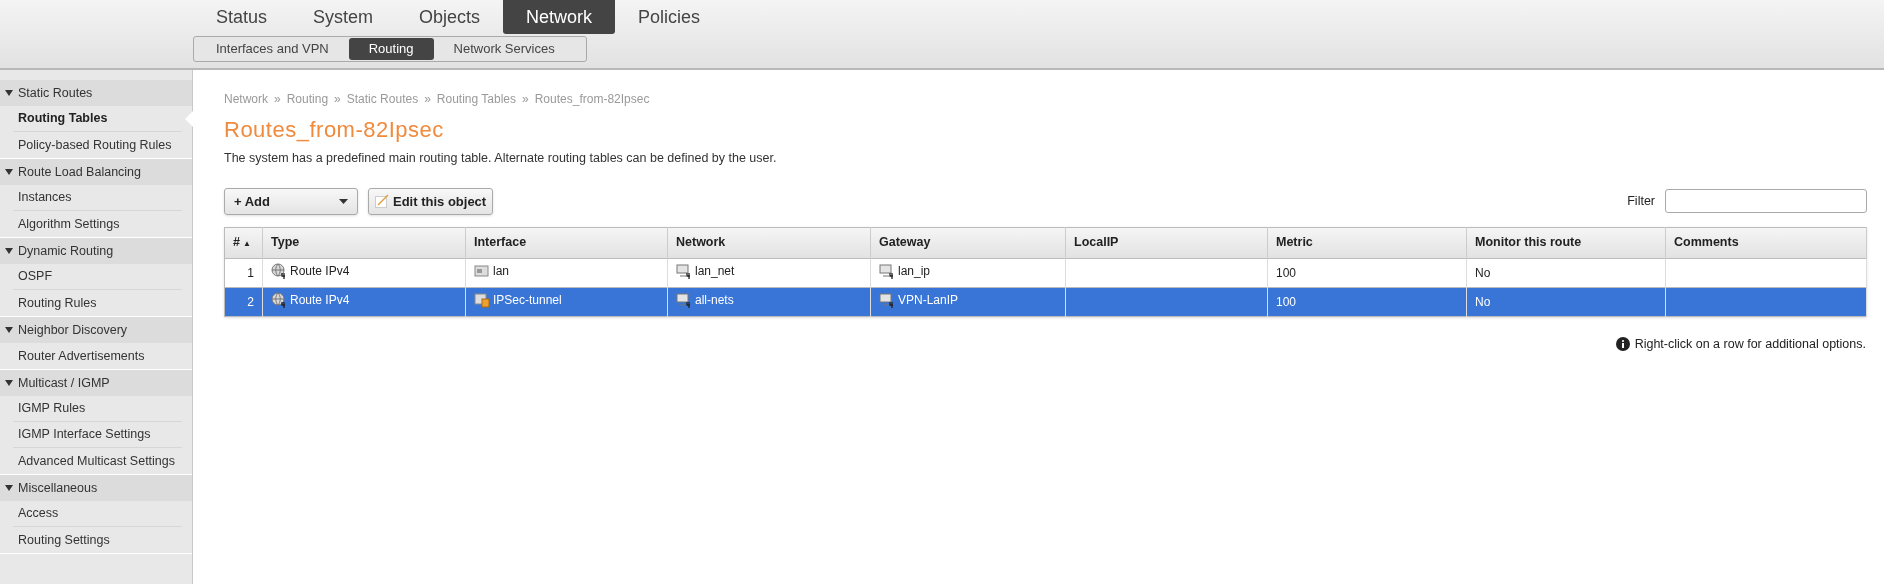 The height and width of the screenshot is (584, 1884). I want to click on group-label: Miscellaneous, so click(58, 488).